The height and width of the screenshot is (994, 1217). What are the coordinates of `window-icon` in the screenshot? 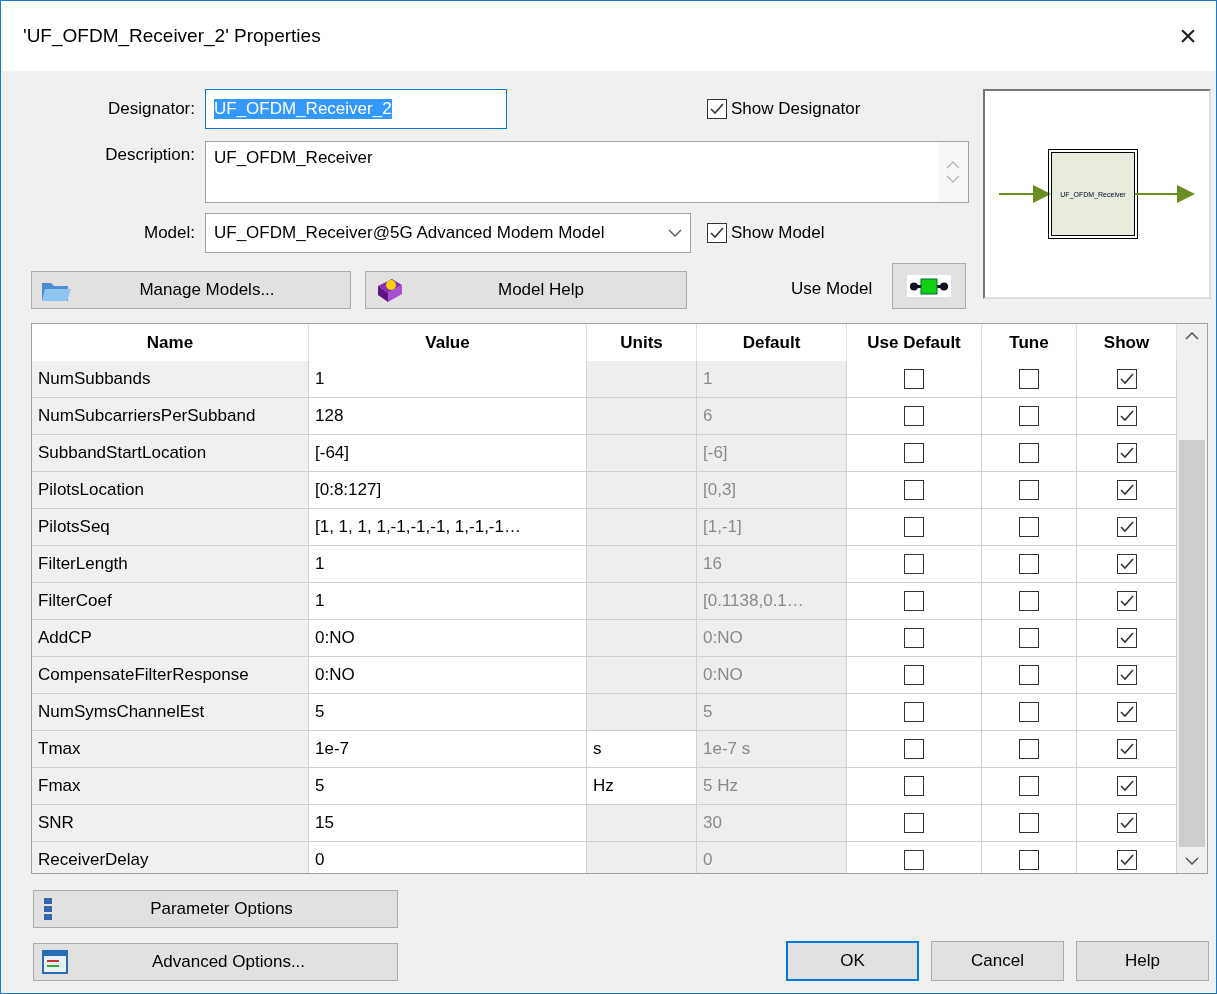 It's located at (55, 962).